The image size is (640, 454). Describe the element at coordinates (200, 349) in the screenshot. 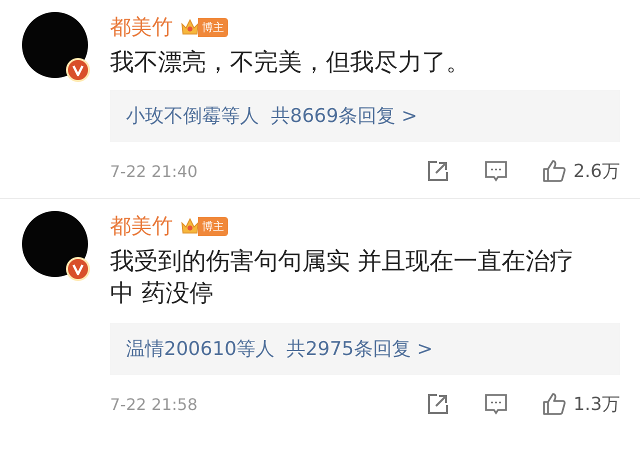

I see `reply-users: 温情200610等人` at that location.